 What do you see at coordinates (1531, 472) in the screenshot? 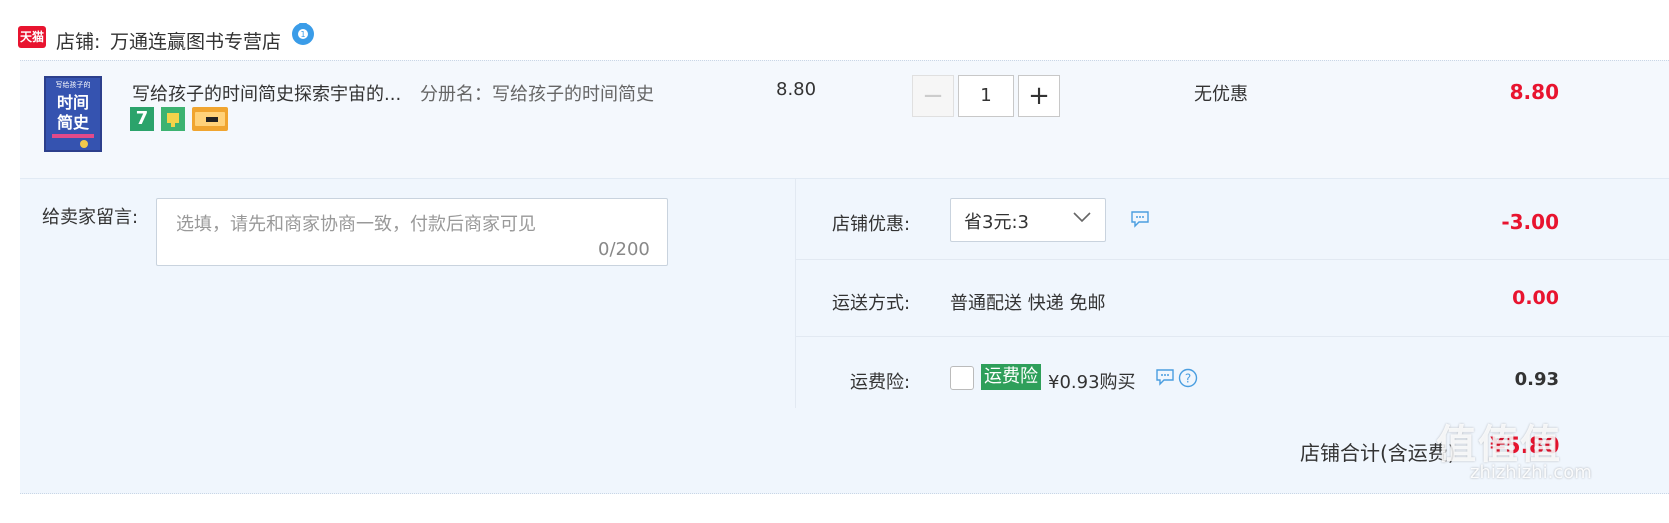
I see `watermark-url: zhizhizhi.com` at bounding box center [1531, 472].